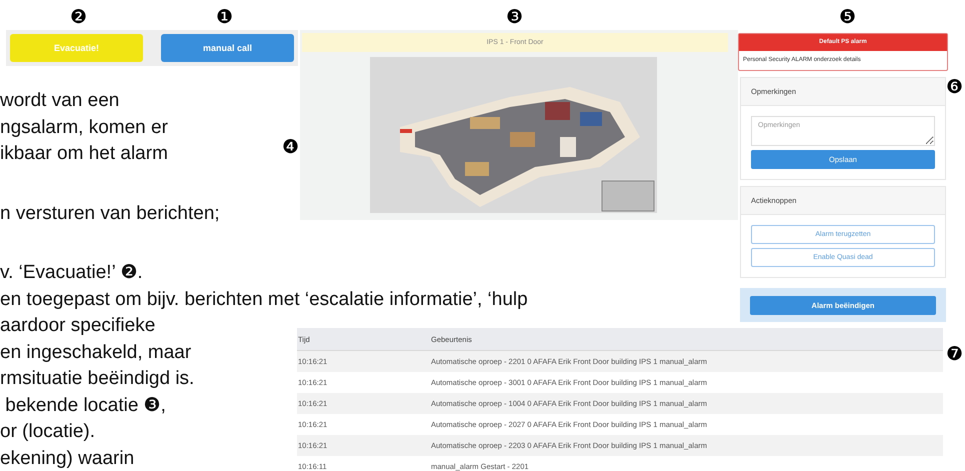 The height and width of the screenshot is (471, 965). Describe the element at coordinates (264, 300) in the screenshot. I see `document-text: en toegepast om bijv. berichten met ‘escalatie informatie’, ‘hulp` at that location.